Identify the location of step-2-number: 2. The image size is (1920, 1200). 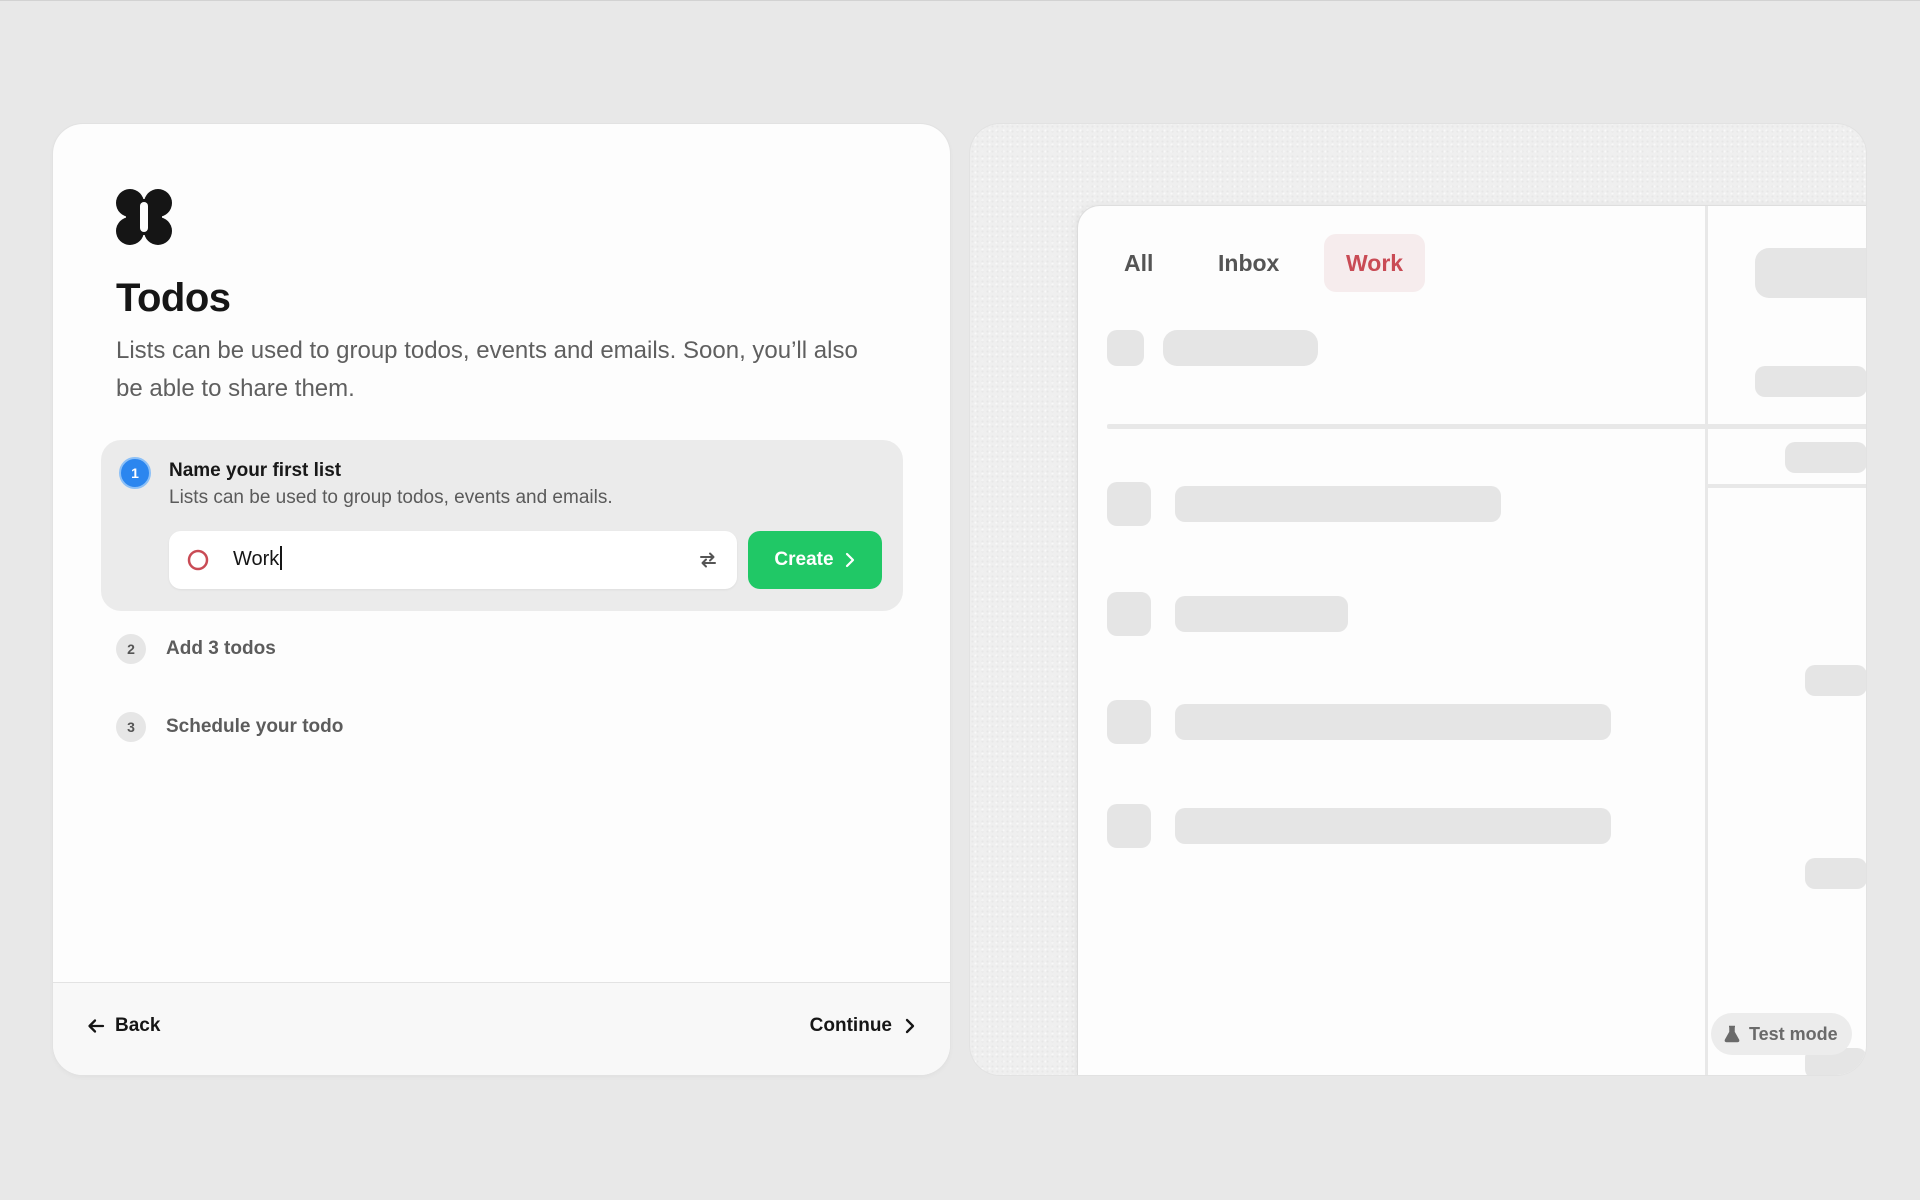
(131, 649).